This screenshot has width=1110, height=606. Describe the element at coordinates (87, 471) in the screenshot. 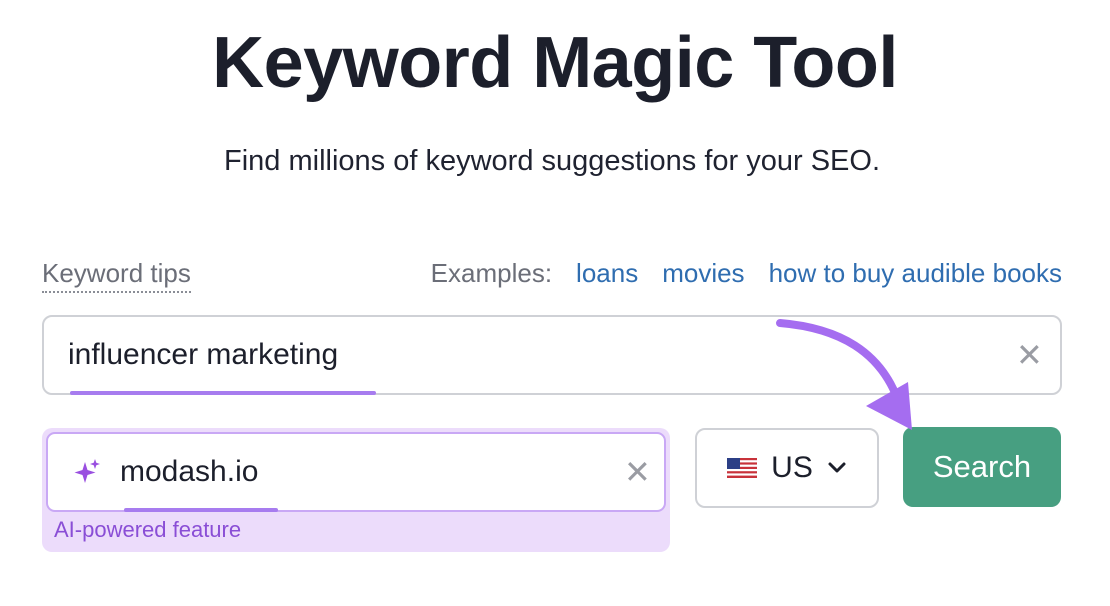

I see `sparkle-icon` at that location.